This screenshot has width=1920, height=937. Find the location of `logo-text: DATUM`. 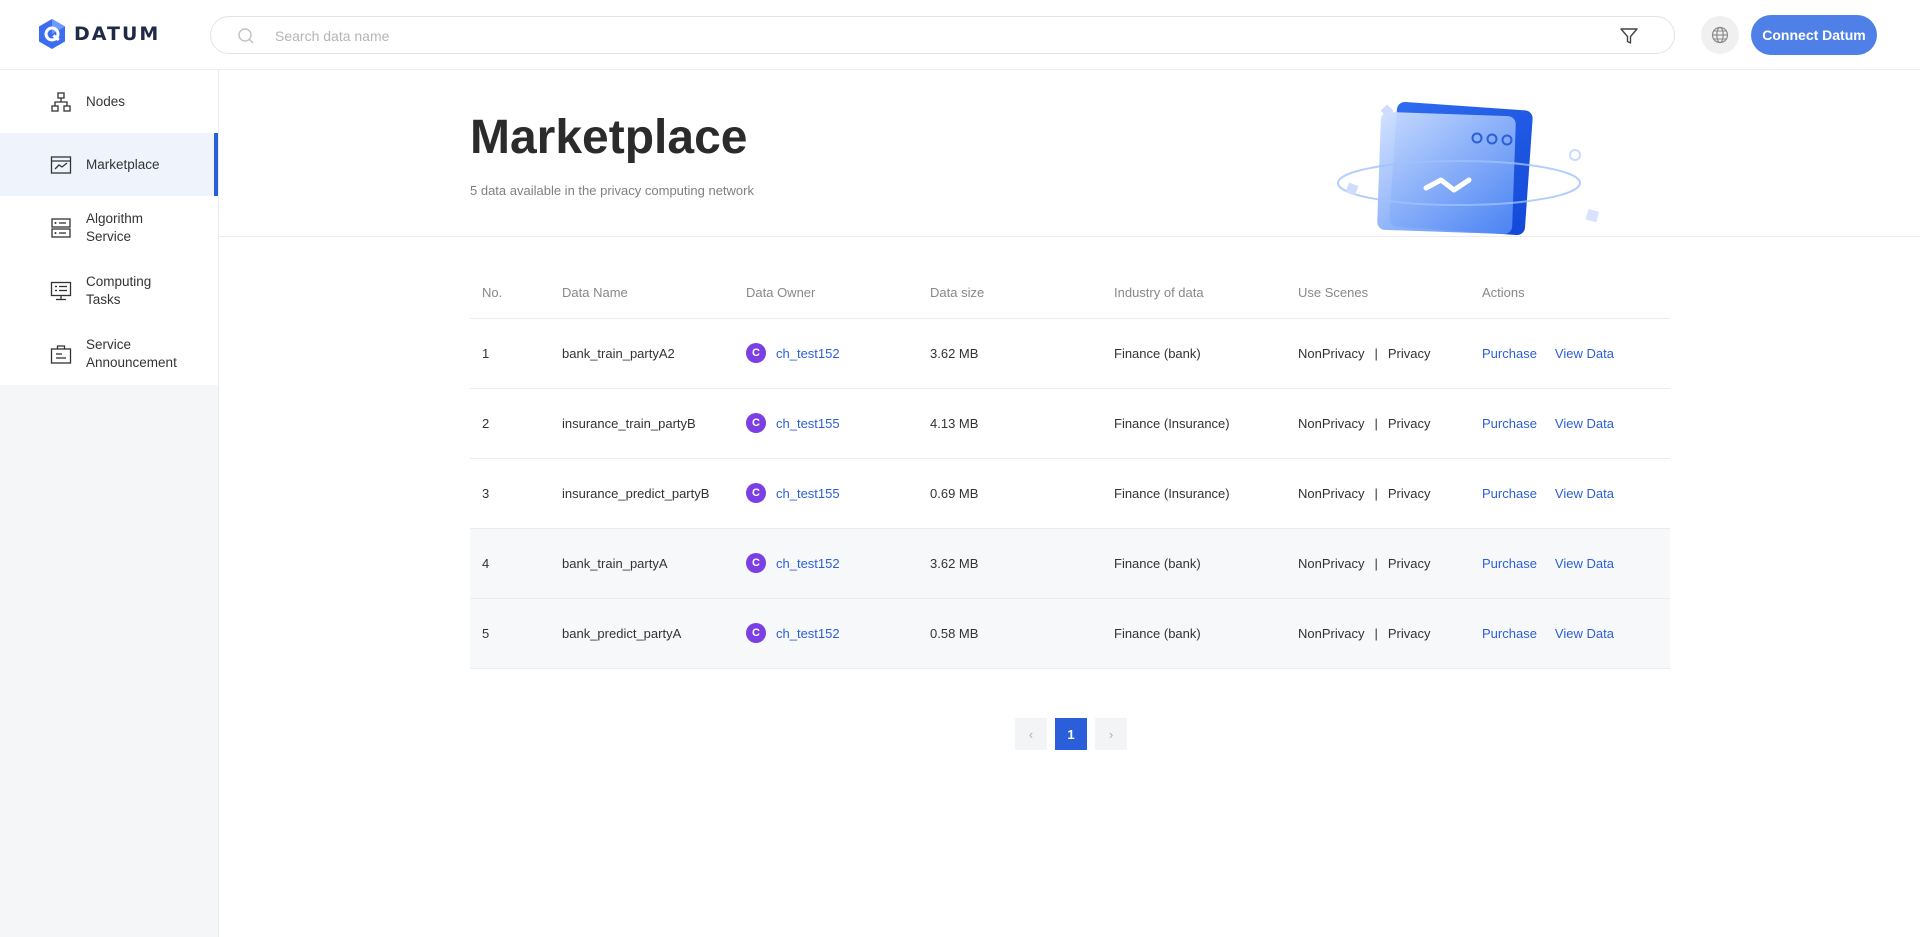

logo-text: DATUM is located at coordinates (117, 34).